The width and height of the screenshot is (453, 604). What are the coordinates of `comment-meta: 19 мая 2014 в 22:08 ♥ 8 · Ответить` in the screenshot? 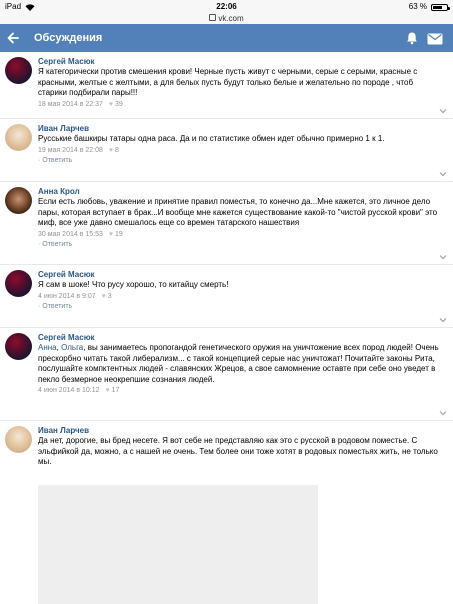 It's located at (240, 157).